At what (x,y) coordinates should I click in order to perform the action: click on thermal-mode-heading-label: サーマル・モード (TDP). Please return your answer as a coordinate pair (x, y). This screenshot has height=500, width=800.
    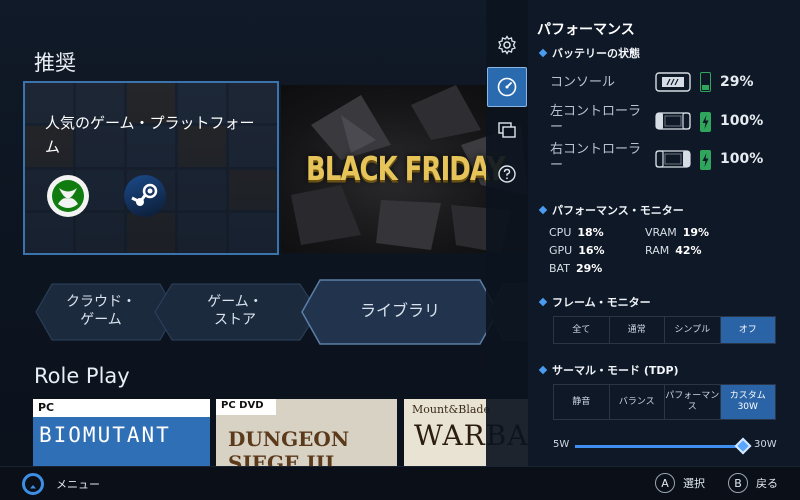
    Looking at the image, I should click on (615, 370).